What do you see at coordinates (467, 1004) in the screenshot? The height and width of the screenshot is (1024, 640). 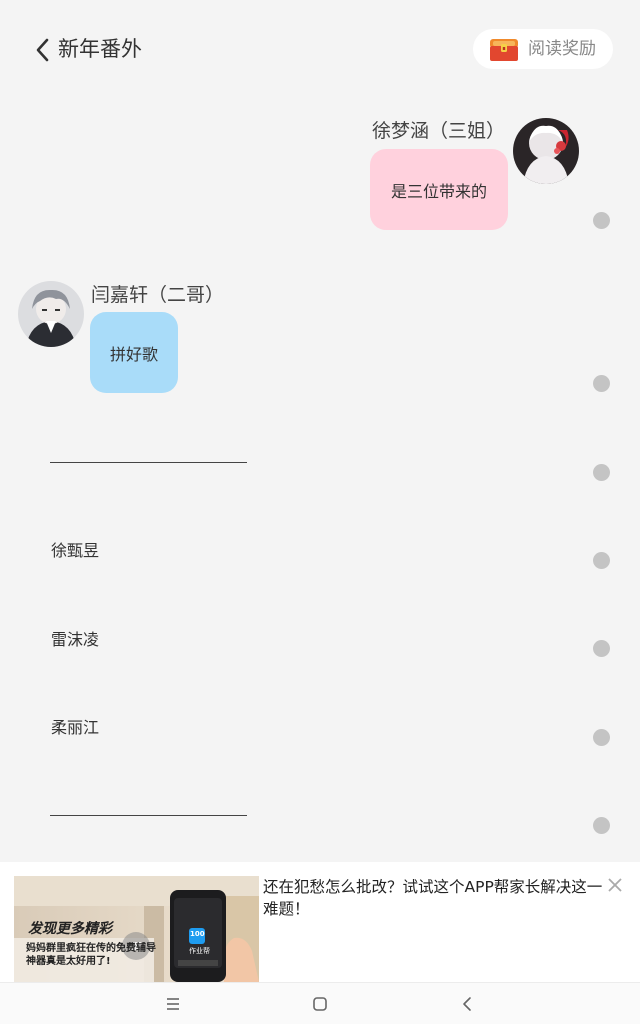 I see `back-triangle-icon` at bounding box center [467, 1004].